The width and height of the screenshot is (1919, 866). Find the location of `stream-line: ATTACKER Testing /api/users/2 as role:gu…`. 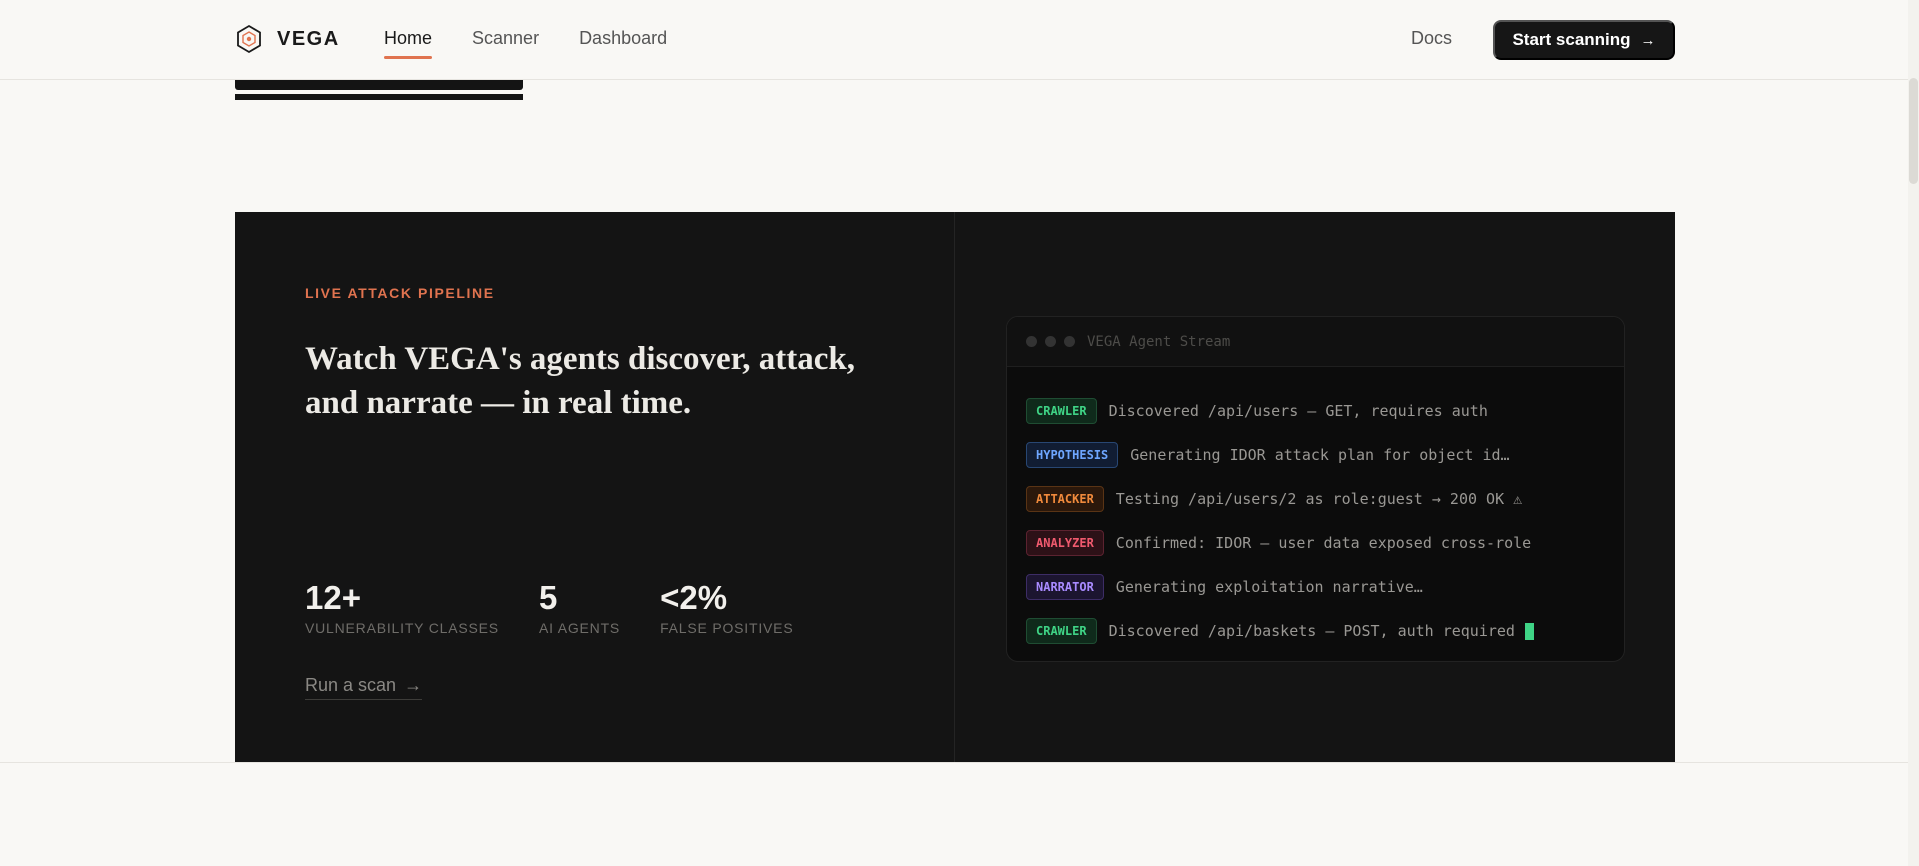

stream-line: ATTACKER Testing /api/users/2 as role:gu… is located at coordinates (1315, 499).